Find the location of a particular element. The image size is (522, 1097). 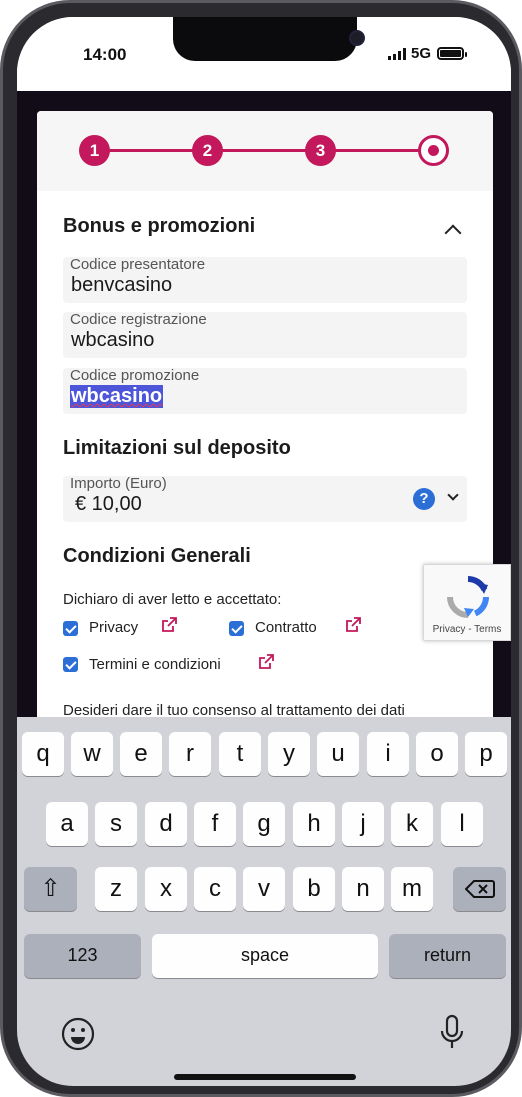

field-value: benvcasino is located at coordinates (121, 285).